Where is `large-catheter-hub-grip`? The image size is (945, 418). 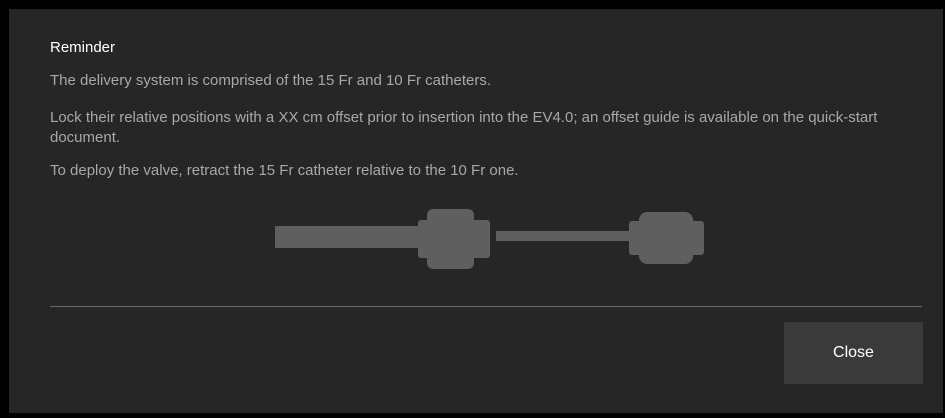
large-catheter-hub-grip is located at coordinates (450, 239).